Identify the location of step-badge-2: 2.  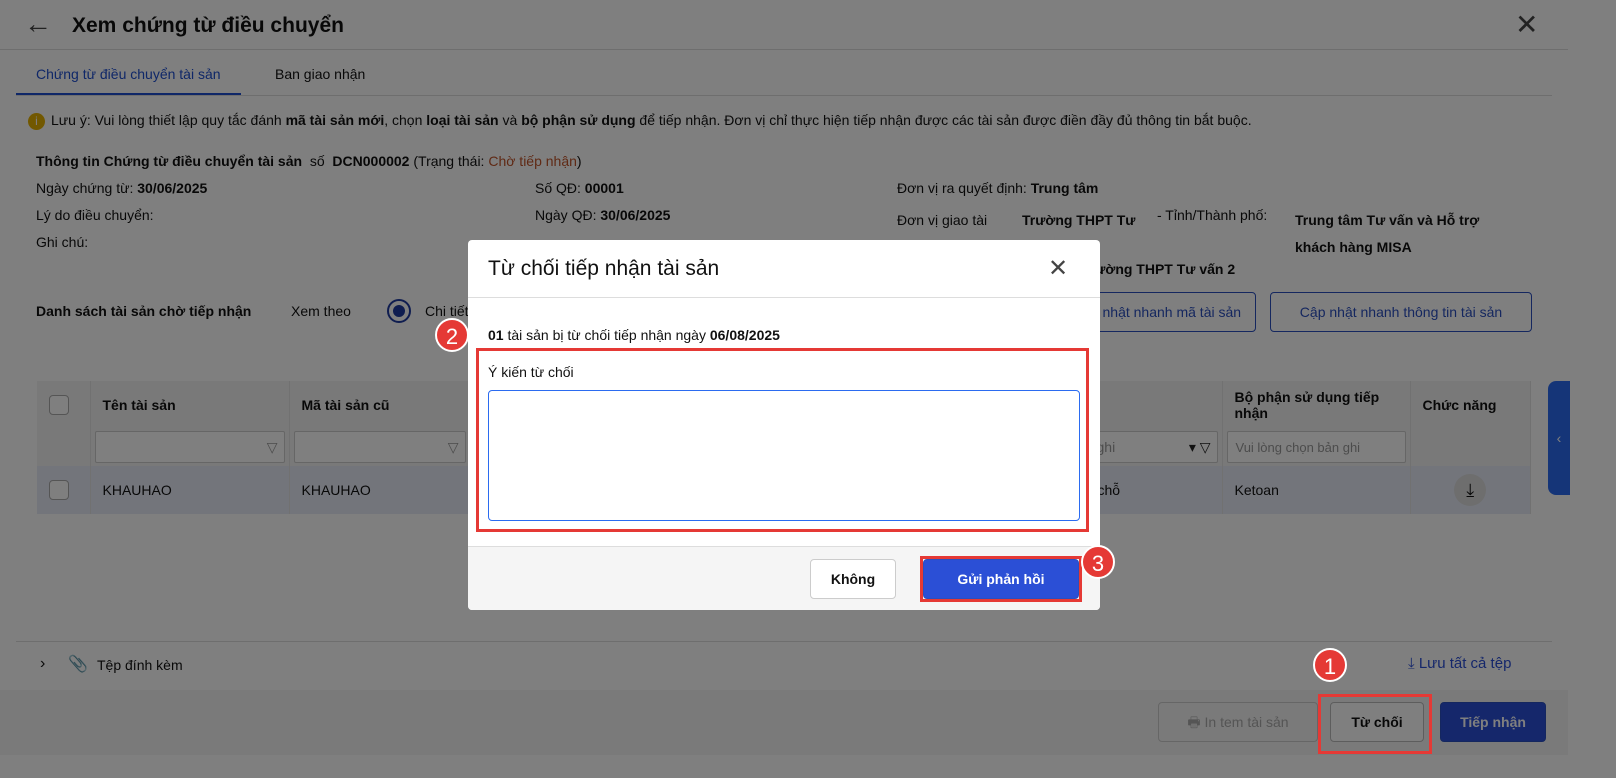
(452, 335).